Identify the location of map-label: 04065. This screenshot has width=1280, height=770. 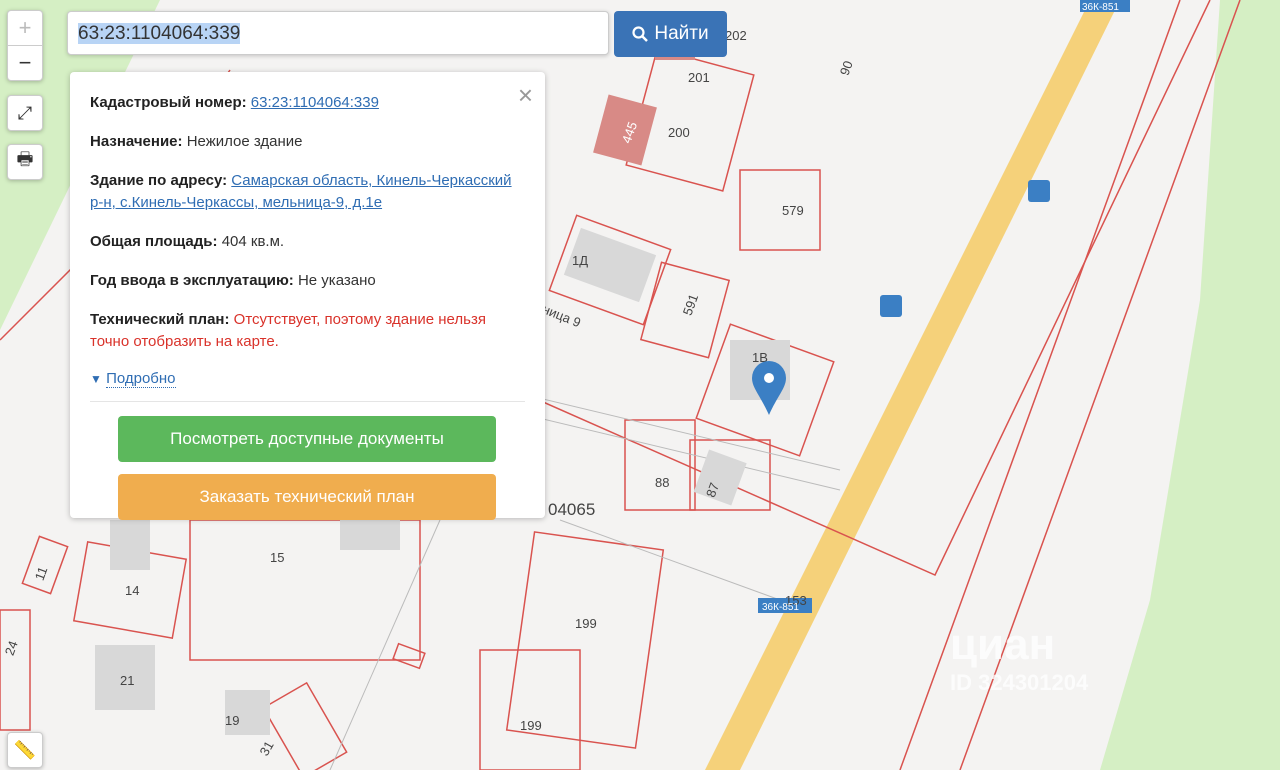
(571, 509).